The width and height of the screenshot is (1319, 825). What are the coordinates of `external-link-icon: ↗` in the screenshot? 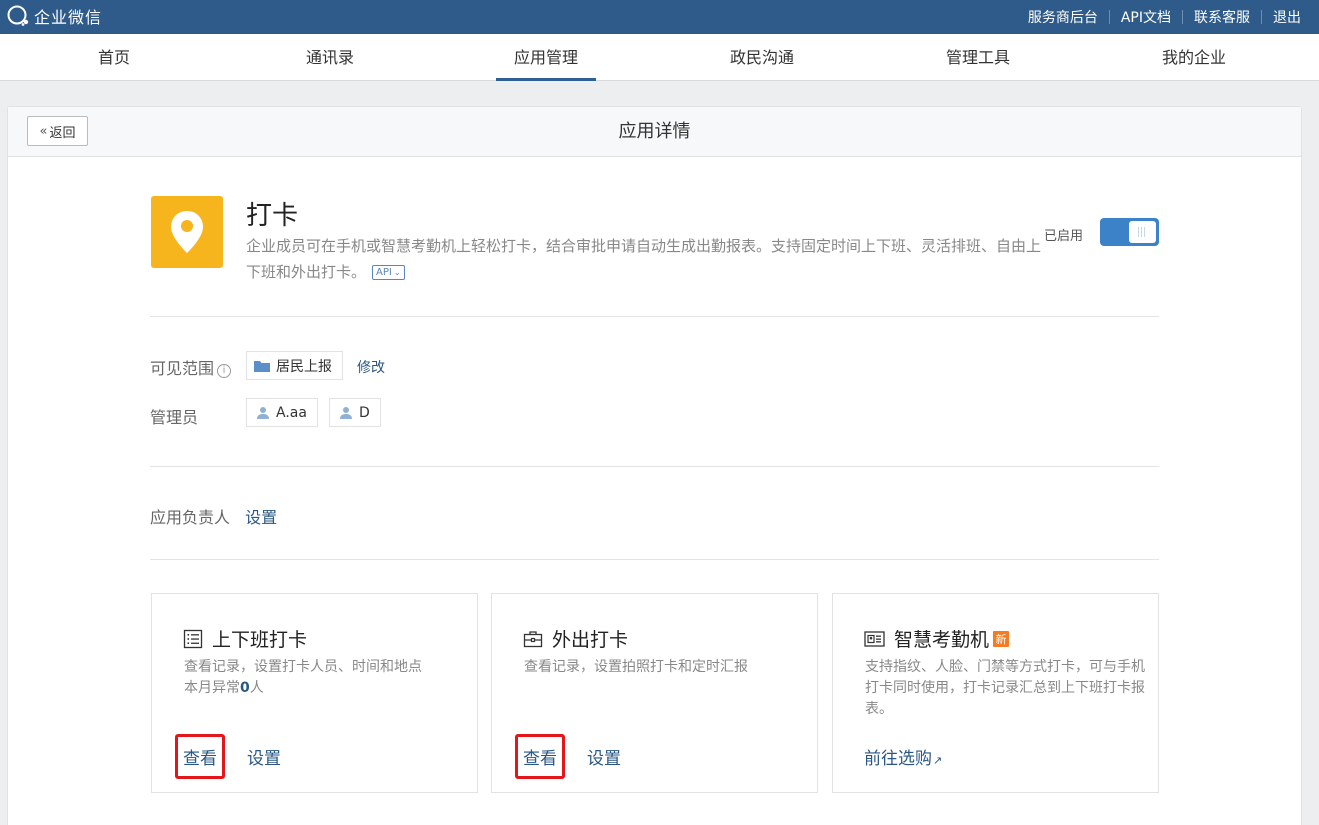 It's located at (938, 760).